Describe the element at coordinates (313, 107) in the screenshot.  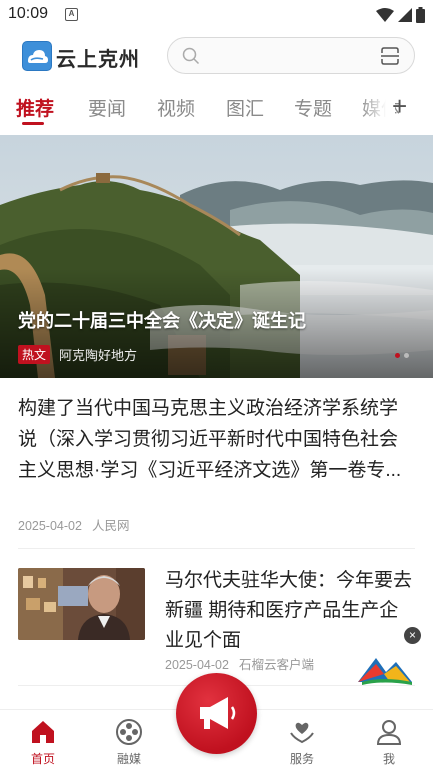
I see `tab-topics: 专题` at that location.